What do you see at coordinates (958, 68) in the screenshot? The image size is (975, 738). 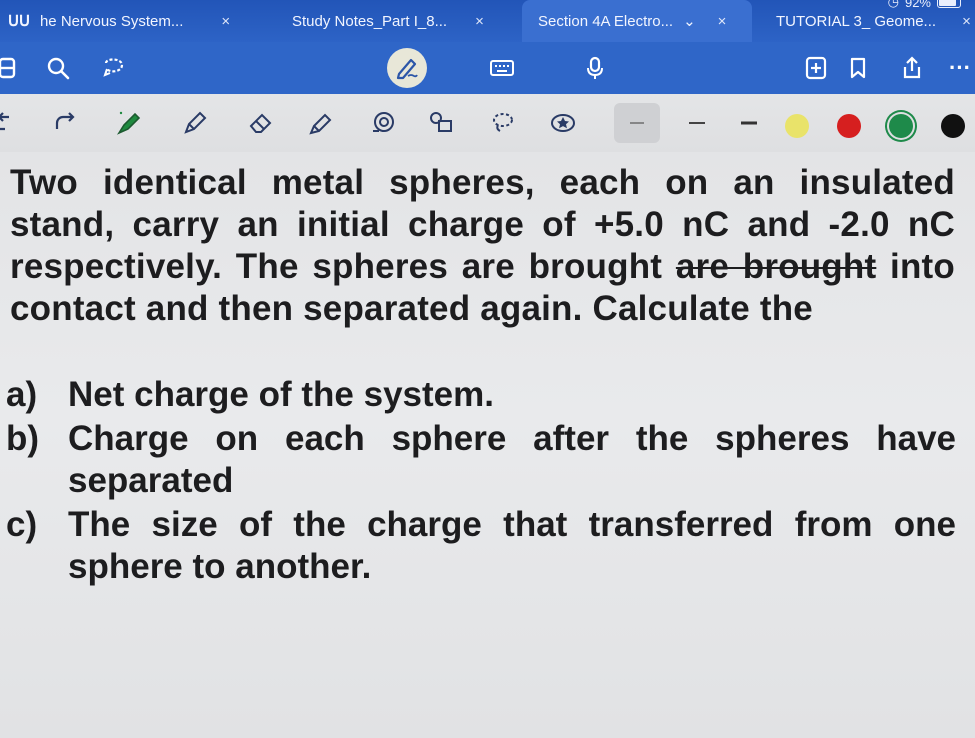 I see `more-icon: ···` at bounding box center [958, 68].